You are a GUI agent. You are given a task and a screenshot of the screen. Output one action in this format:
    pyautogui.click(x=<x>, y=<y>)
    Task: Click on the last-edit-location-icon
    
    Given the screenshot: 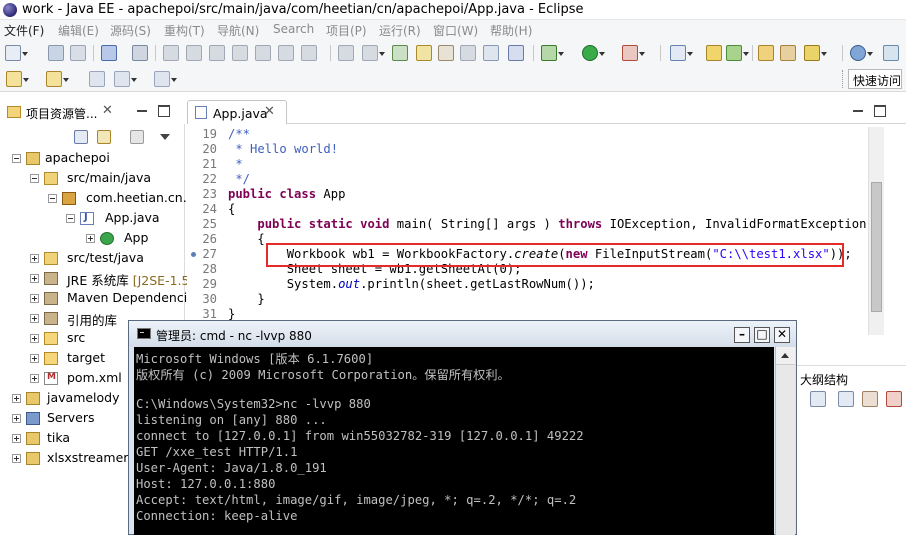 What is the action you would take?
    pyautogui.click(x=97, y=79)
    